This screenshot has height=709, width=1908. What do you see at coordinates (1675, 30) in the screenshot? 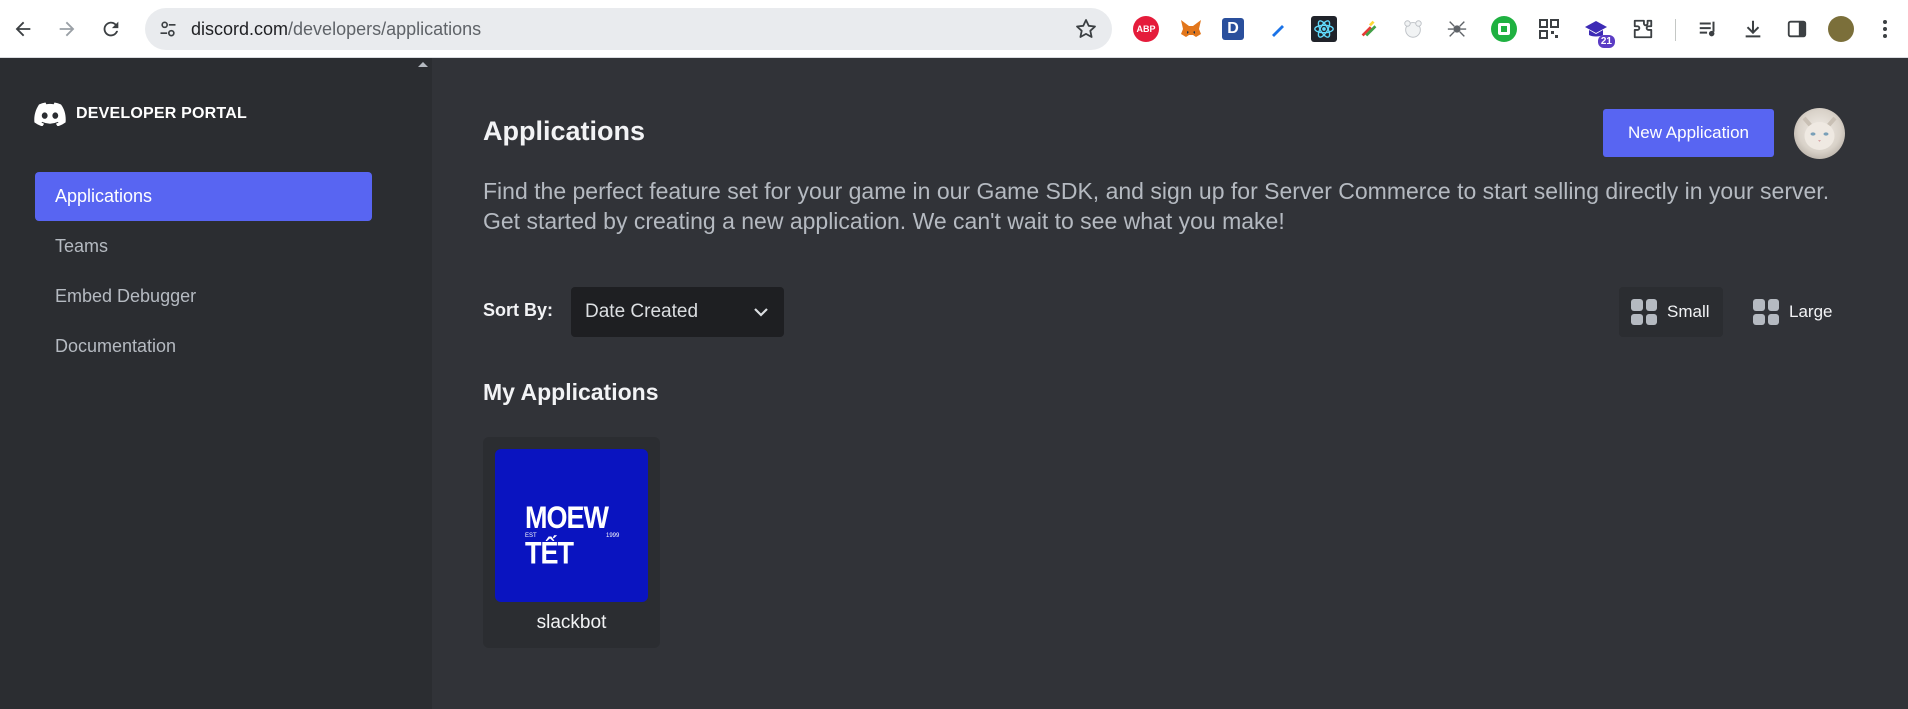
I see `toolbar-separator` at bounding box center [1675, 30].